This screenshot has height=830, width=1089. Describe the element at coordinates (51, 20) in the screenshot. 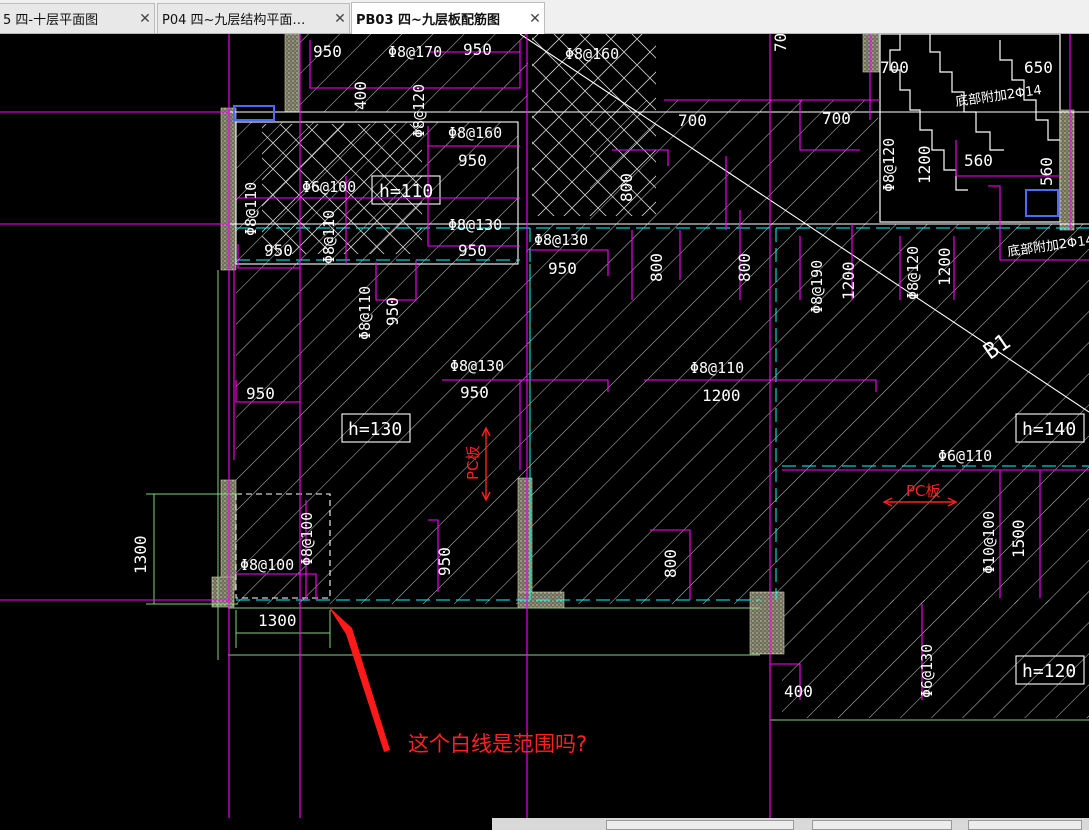

I see `tab-label: 5 四-十层平面图` at that location.